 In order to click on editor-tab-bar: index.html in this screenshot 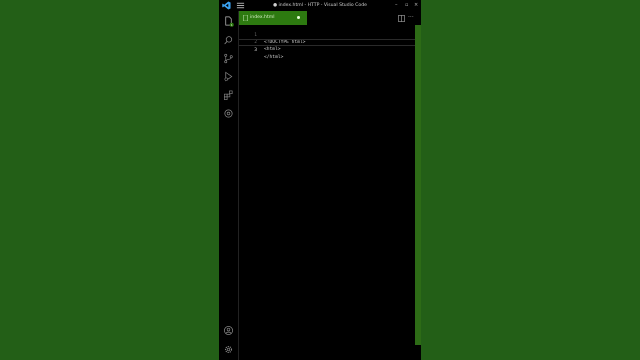, I will do `click(327, 18)`.